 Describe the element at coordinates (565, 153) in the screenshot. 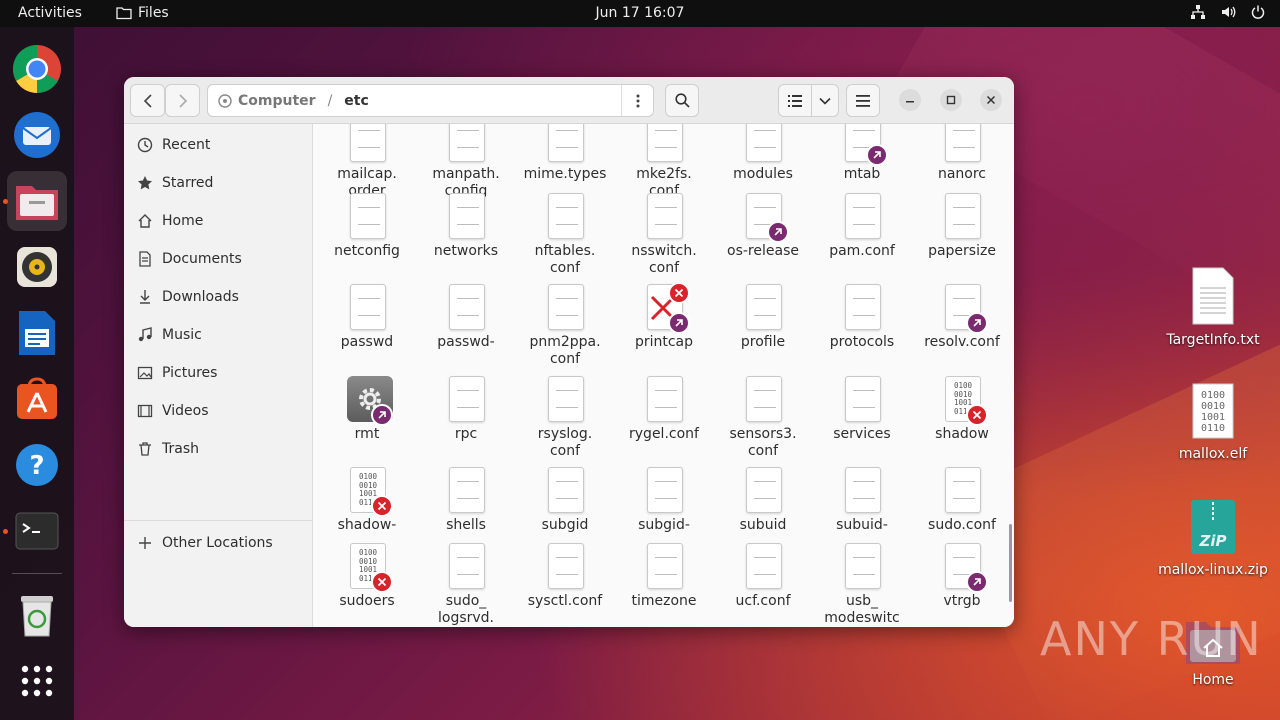

I see `file-item: mime.types` at that location.